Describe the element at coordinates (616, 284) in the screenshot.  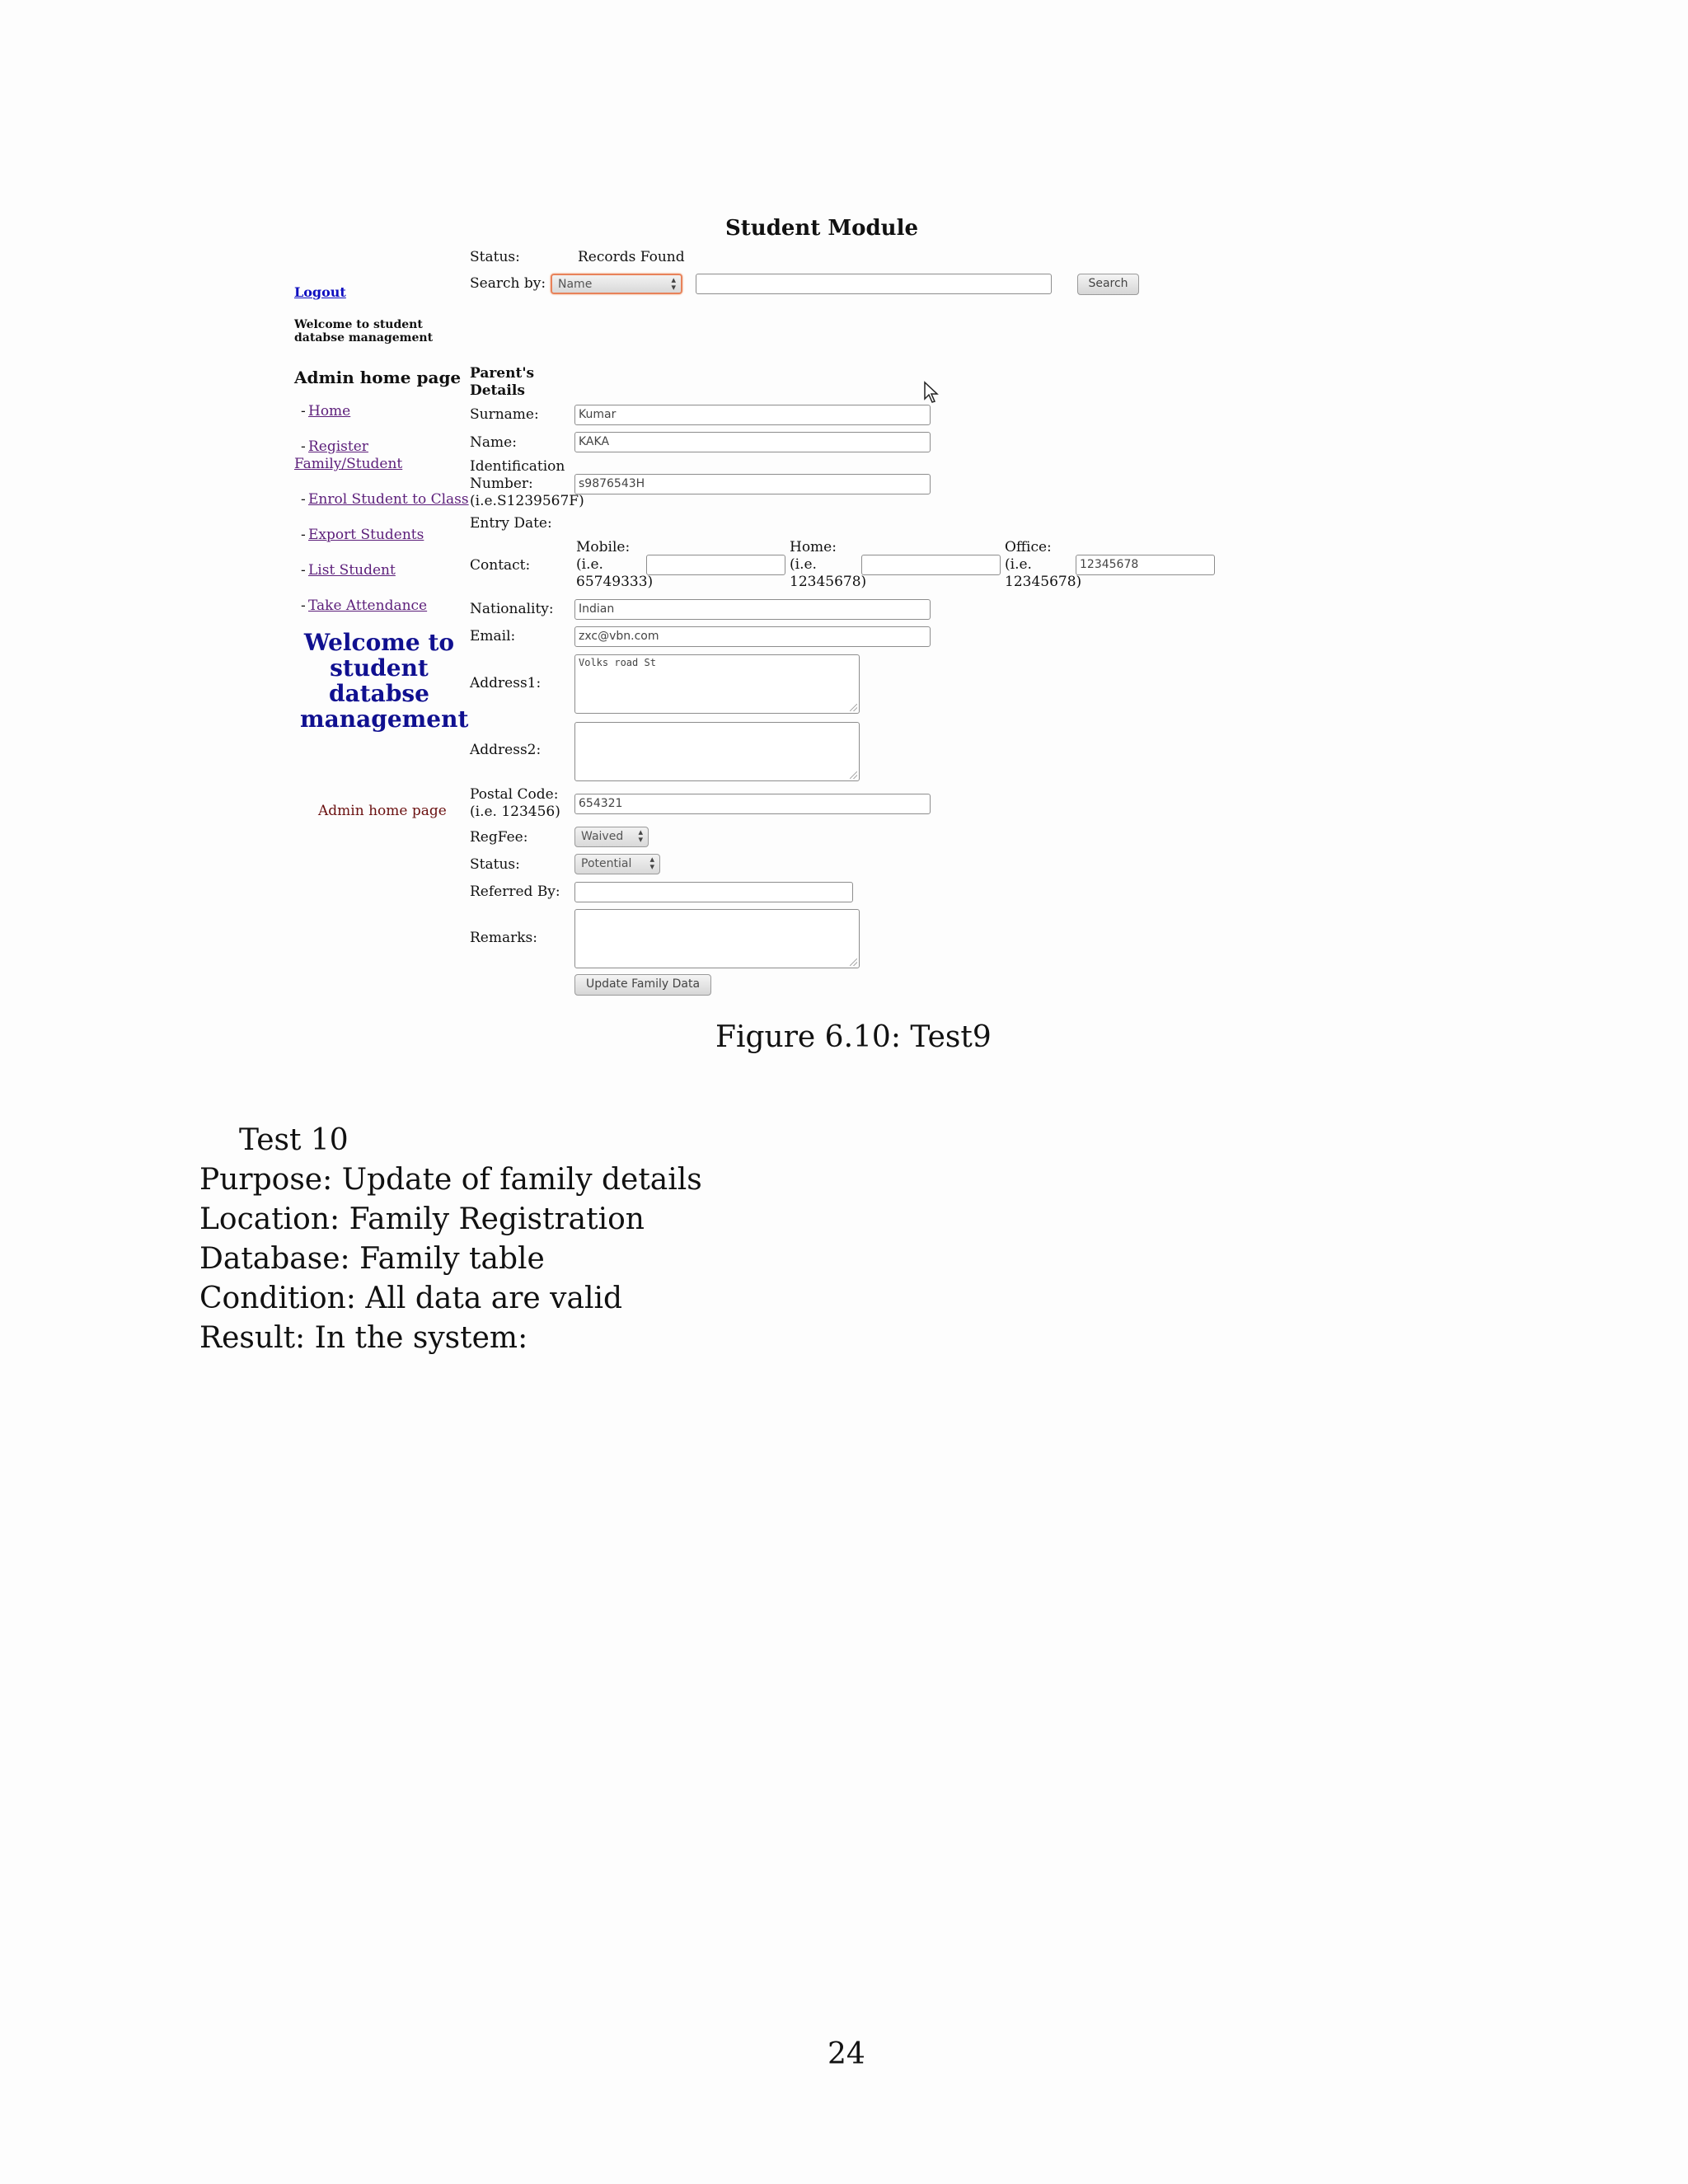
I see `search-by-select: Name ▴ ▾` at that location.